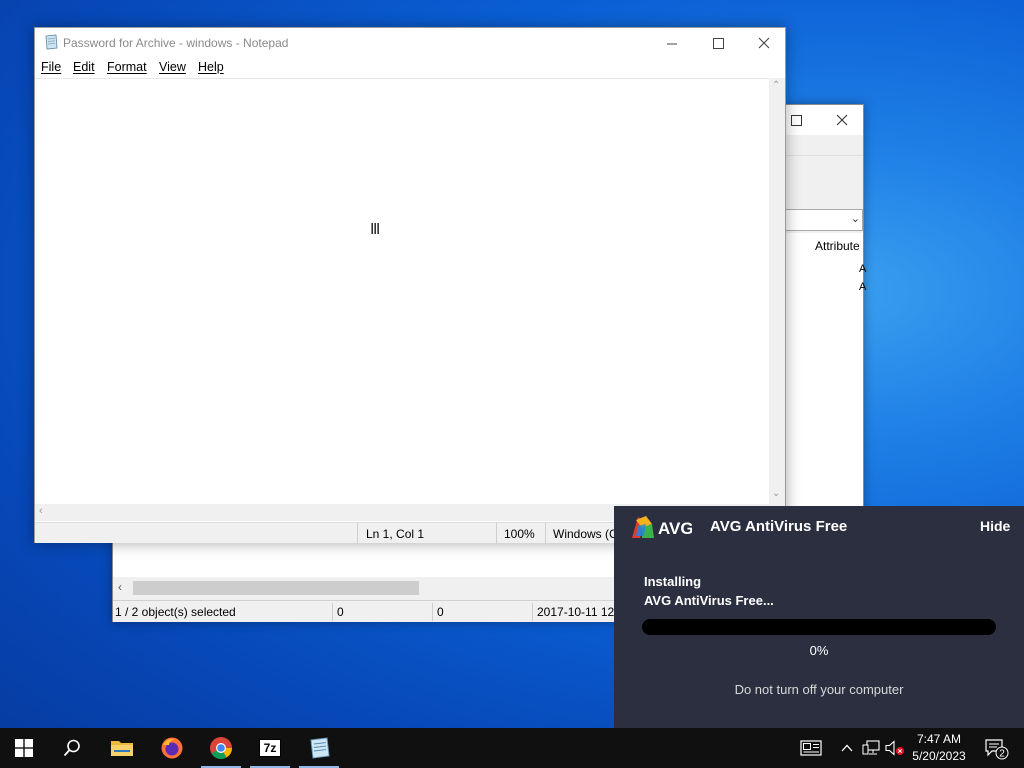  I want to click on svg-text: AVG, so click(675, 528).